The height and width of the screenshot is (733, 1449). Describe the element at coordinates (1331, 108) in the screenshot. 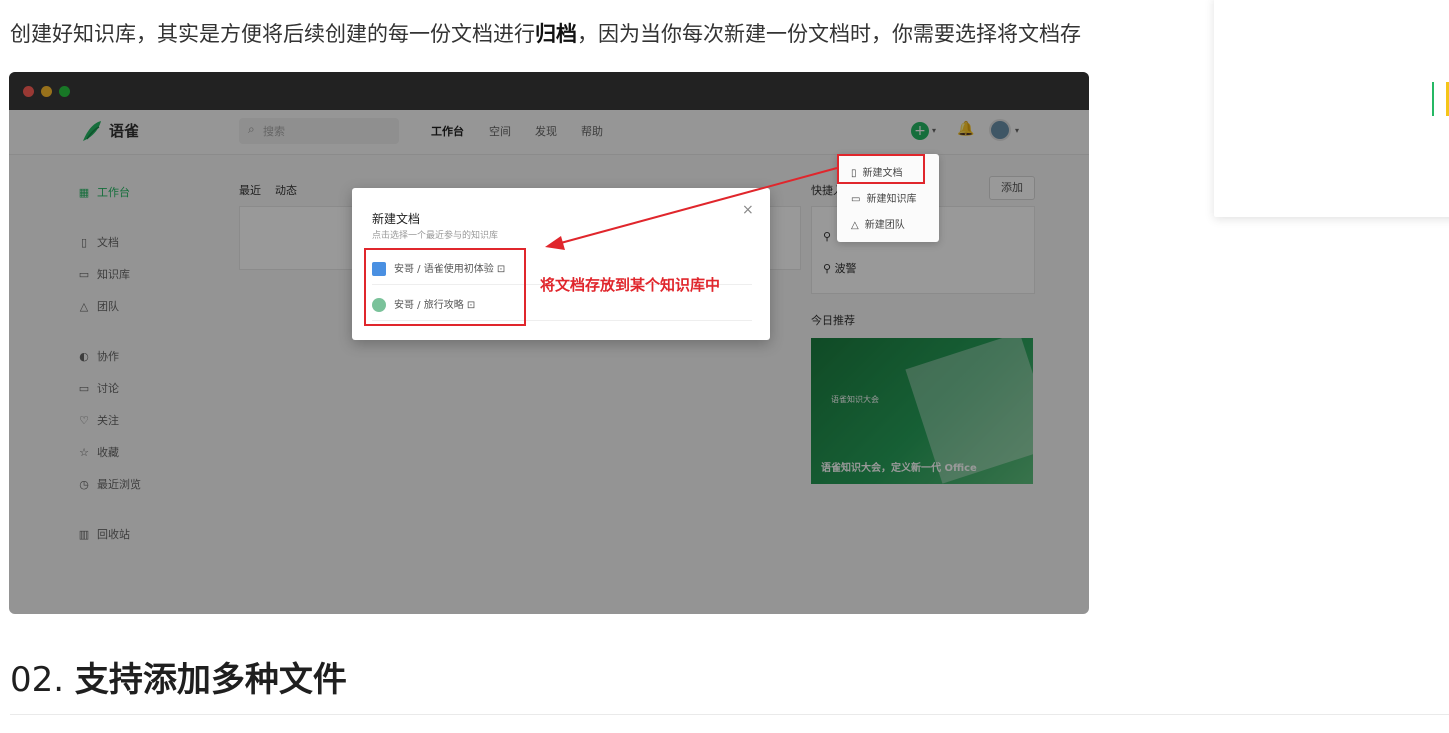

I see `floating-widget` at that location.